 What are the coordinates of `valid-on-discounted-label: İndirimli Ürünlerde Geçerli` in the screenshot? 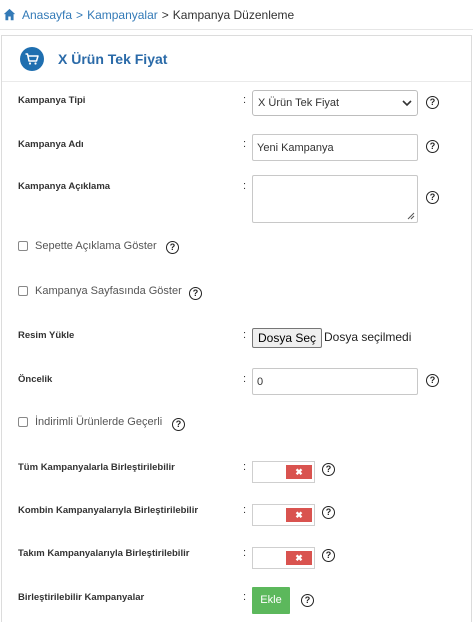 It's located at (99, 422).